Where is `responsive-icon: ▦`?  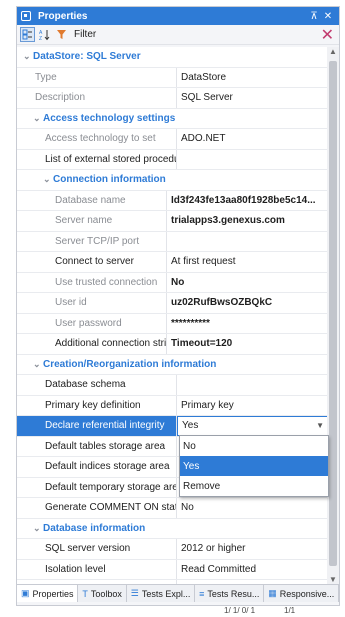
responsive-icon: ▦ is located at coordinates (272, 593).